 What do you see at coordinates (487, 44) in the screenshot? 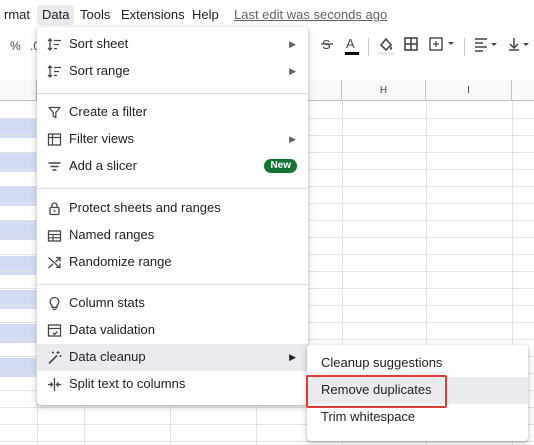
I see `horizontal-align-icon` at bounding box center [487, 44].